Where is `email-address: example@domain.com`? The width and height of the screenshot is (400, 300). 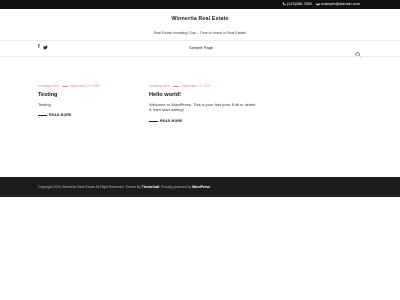 email-address: example@domain.com is located at coordinates (340, 3).